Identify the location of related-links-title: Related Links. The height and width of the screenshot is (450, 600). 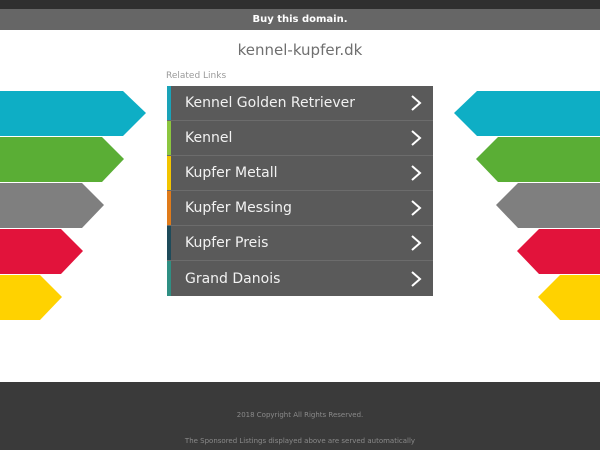
(196, 76).